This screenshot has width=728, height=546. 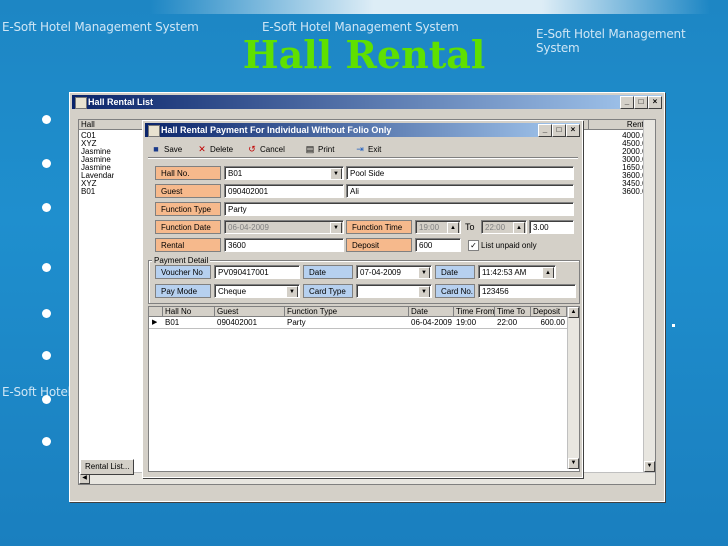 What do you see at coordinates (438, 245) in the screenshot?
I see `deposit-field: 600` at bounding box center [438, 245].